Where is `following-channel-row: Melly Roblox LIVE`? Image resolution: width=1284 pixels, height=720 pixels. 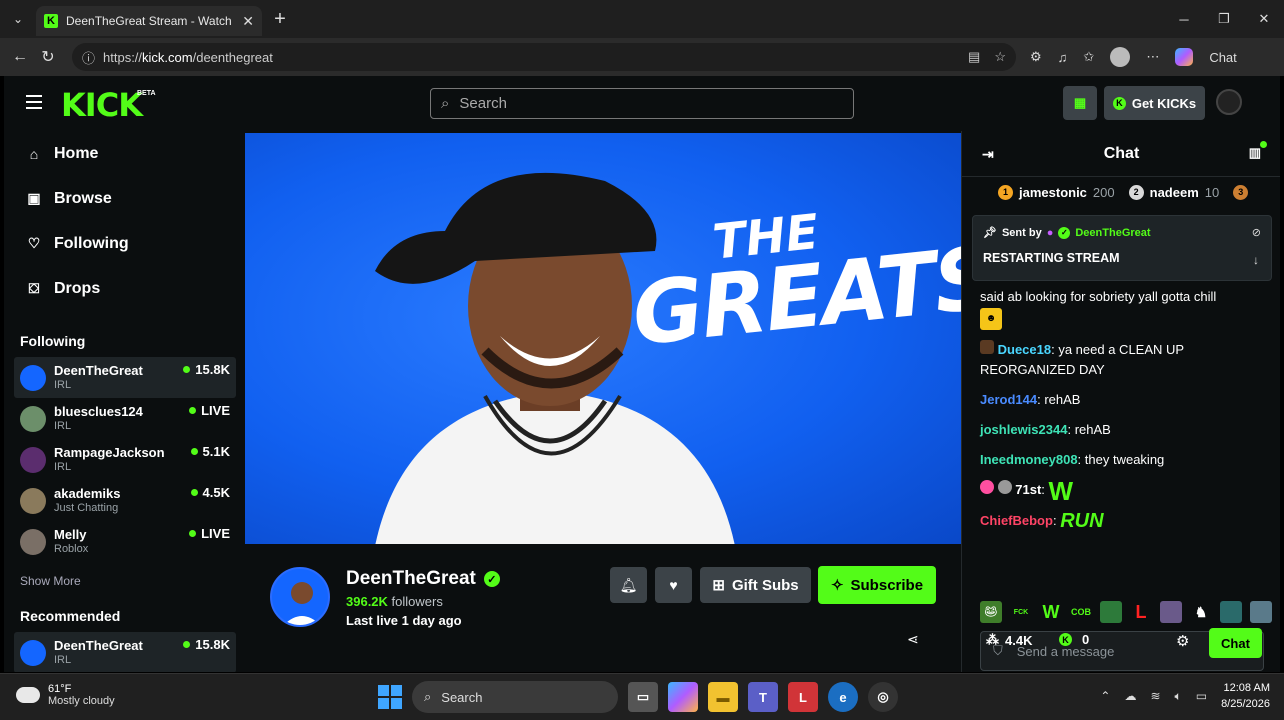
following-channel-row: Melly Roblox LIVE is located at coordinates (125, 541).